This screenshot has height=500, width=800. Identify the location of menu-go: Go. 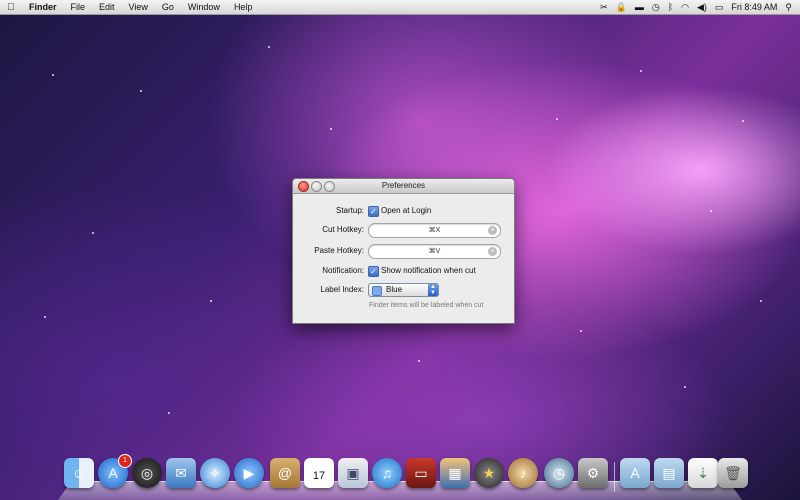
(168, 7).